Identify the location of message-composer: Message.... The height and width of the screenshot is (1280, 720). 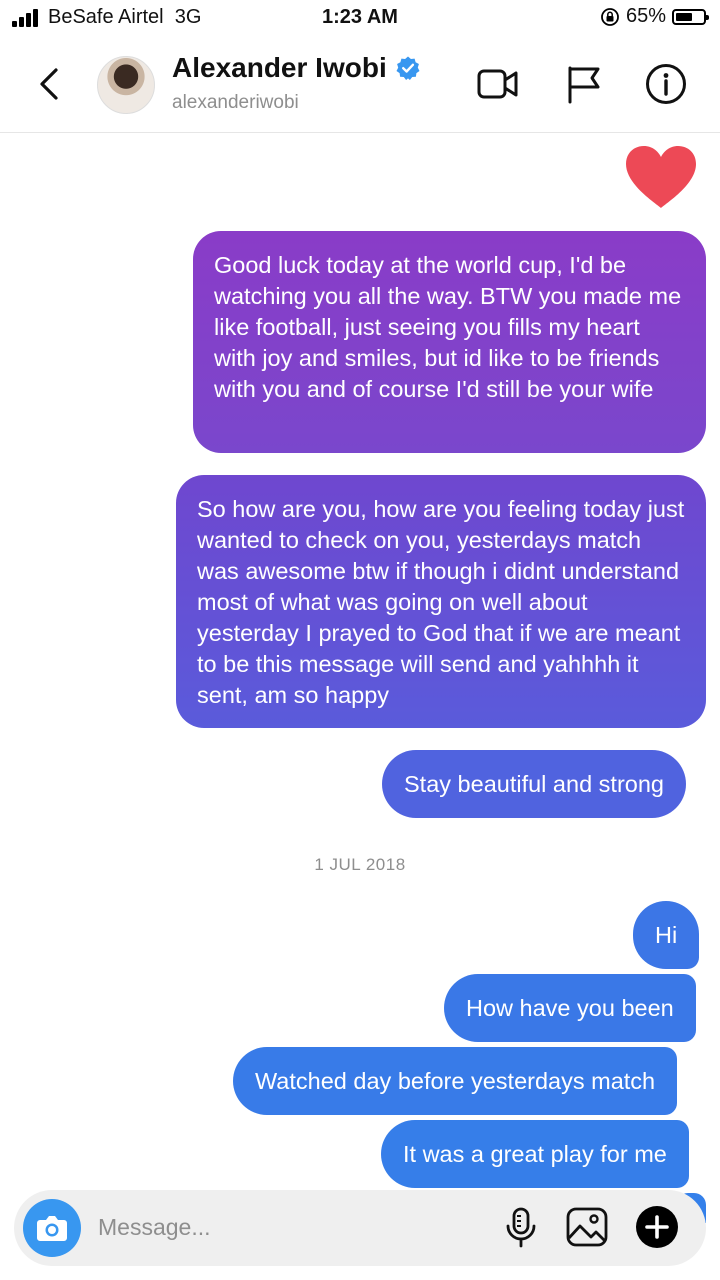
(360, 1228).